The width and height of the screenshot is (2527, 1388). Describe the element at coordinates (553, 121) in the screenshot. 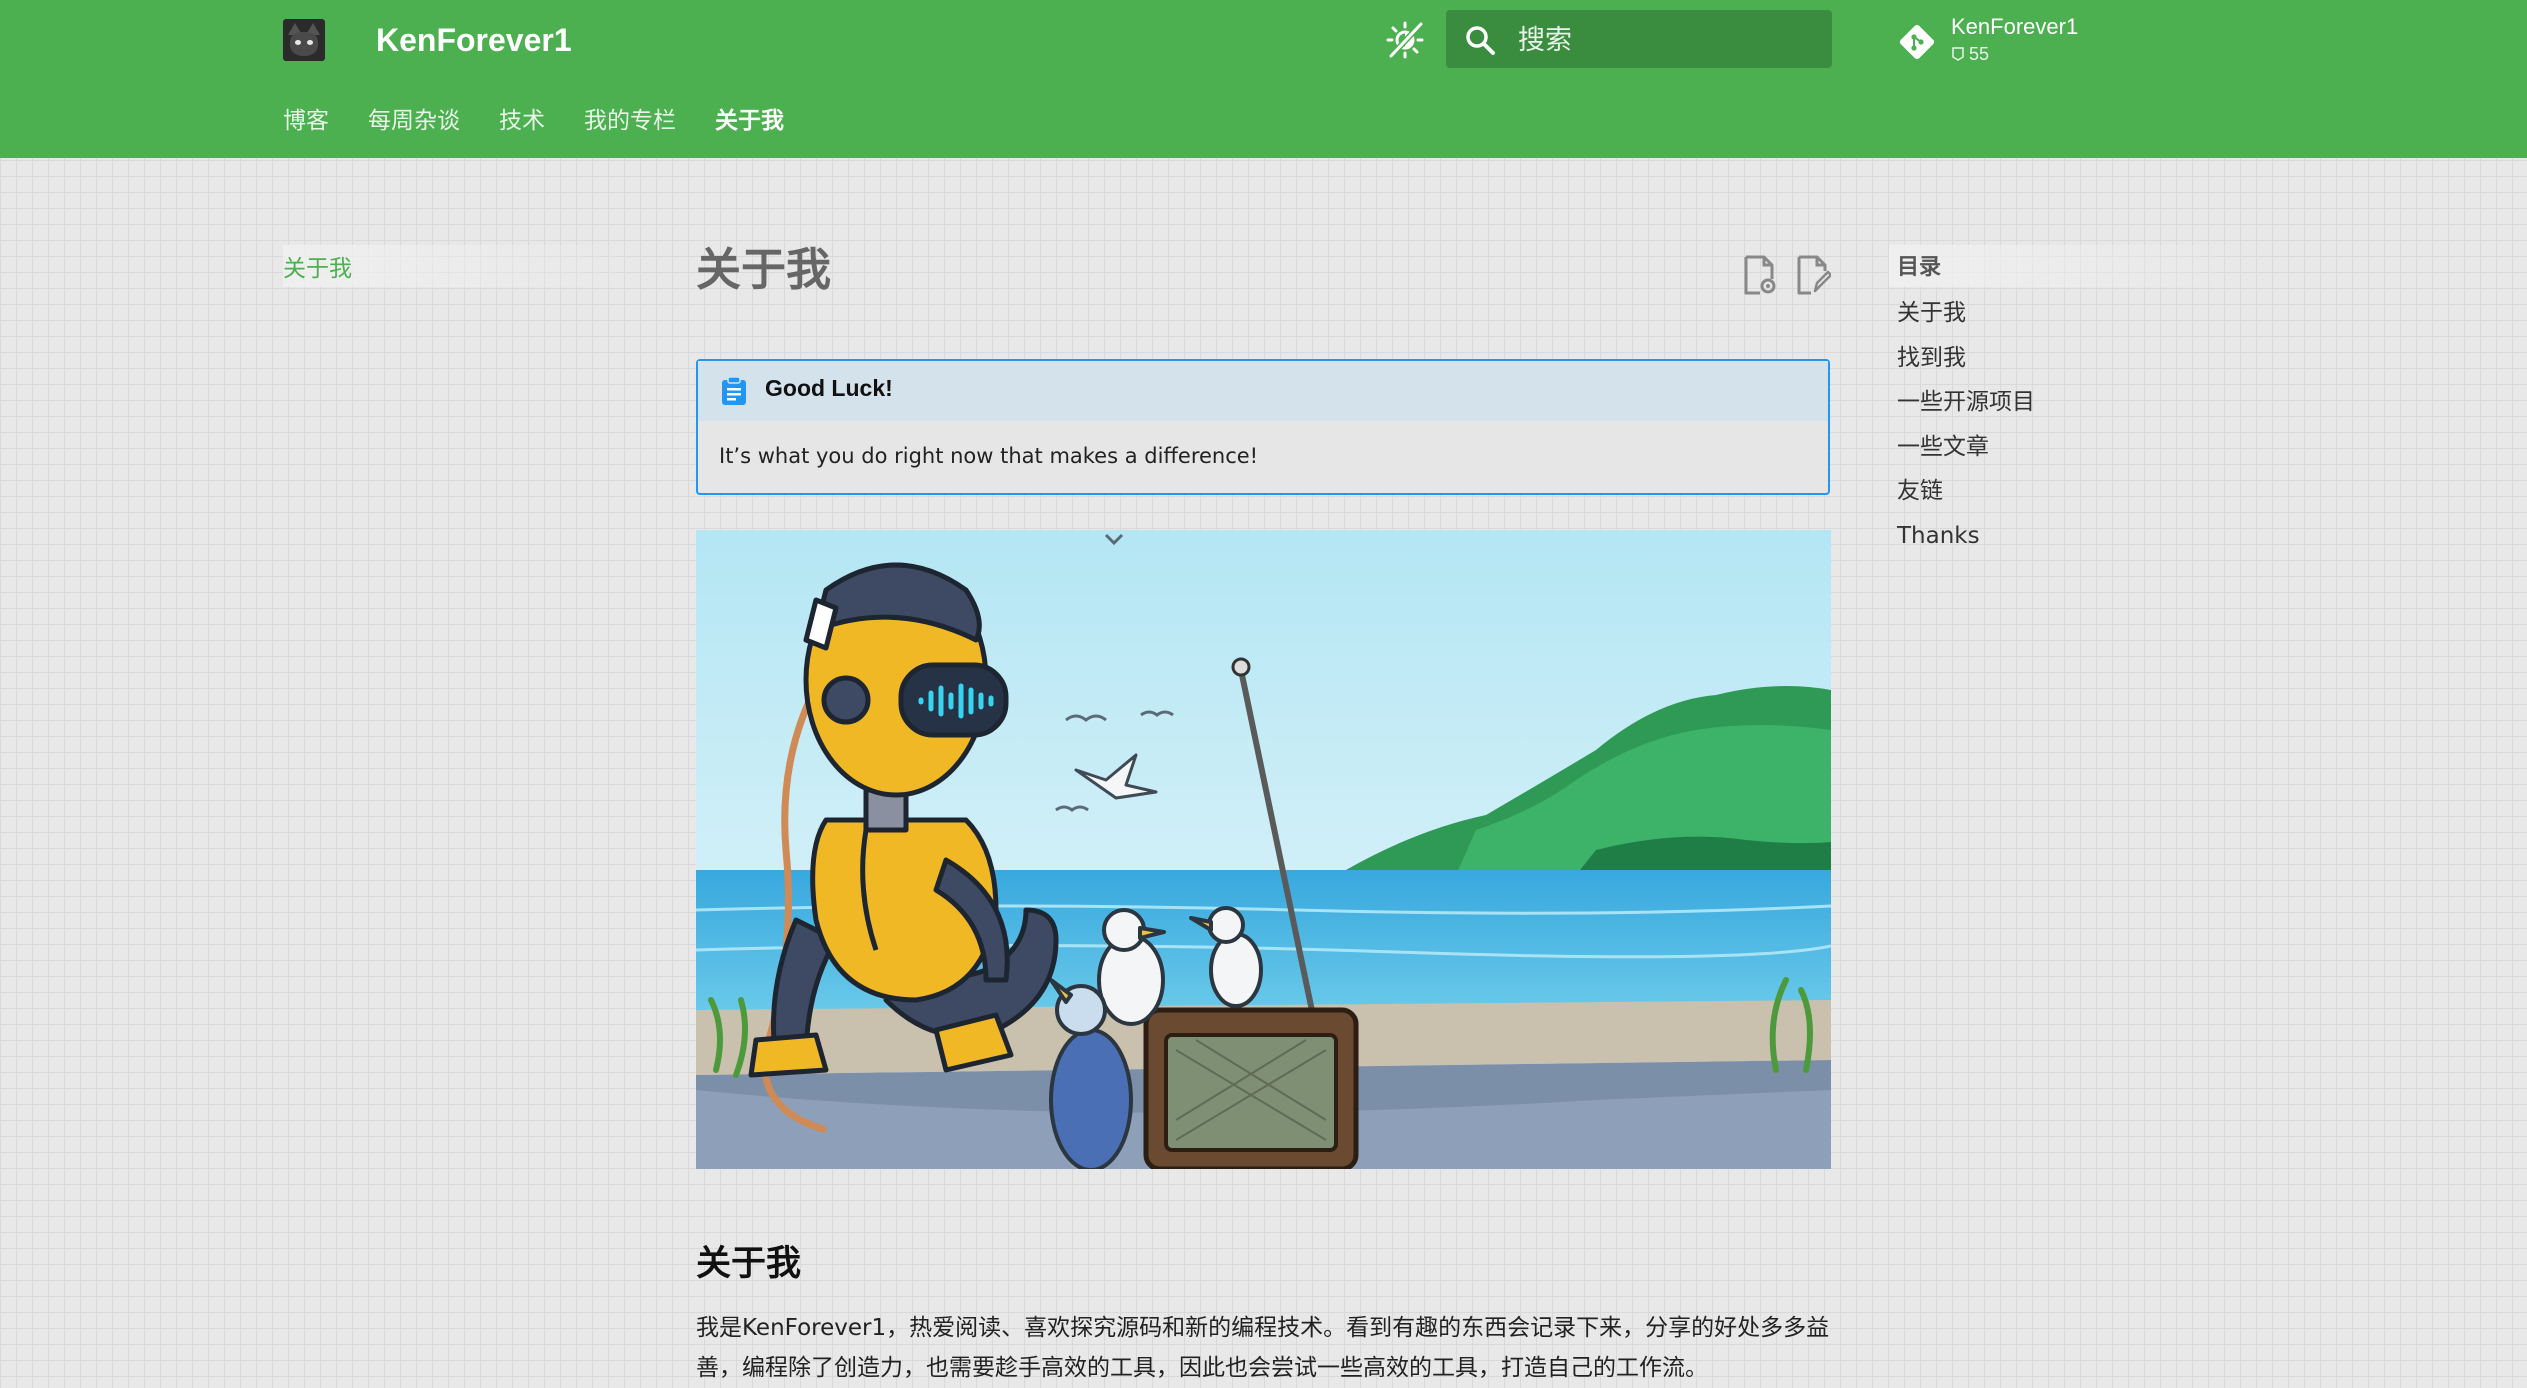

I see `main-nav: 博客 每周杂谈 技术 我的专栏 关于我` at that location.